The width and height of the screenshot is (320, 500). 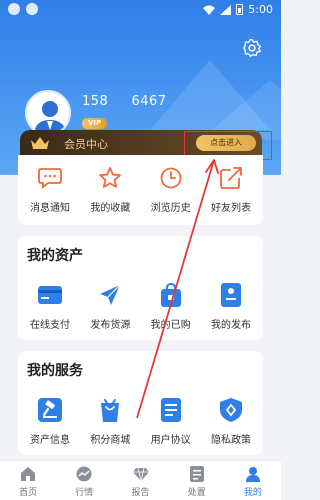 What do you see at coordinates (50, 306) in the screenshot?
I see `asset-online-payment: 在线支付` at bounding box center [50, 306].